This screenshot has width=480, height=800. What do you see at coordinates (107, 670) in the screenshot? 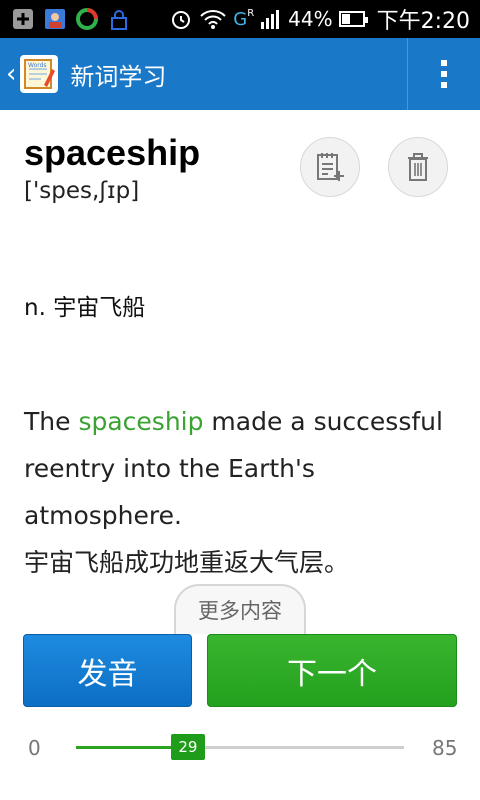
I see `pronounce-button: 发音` at bounding box center [107, 670].